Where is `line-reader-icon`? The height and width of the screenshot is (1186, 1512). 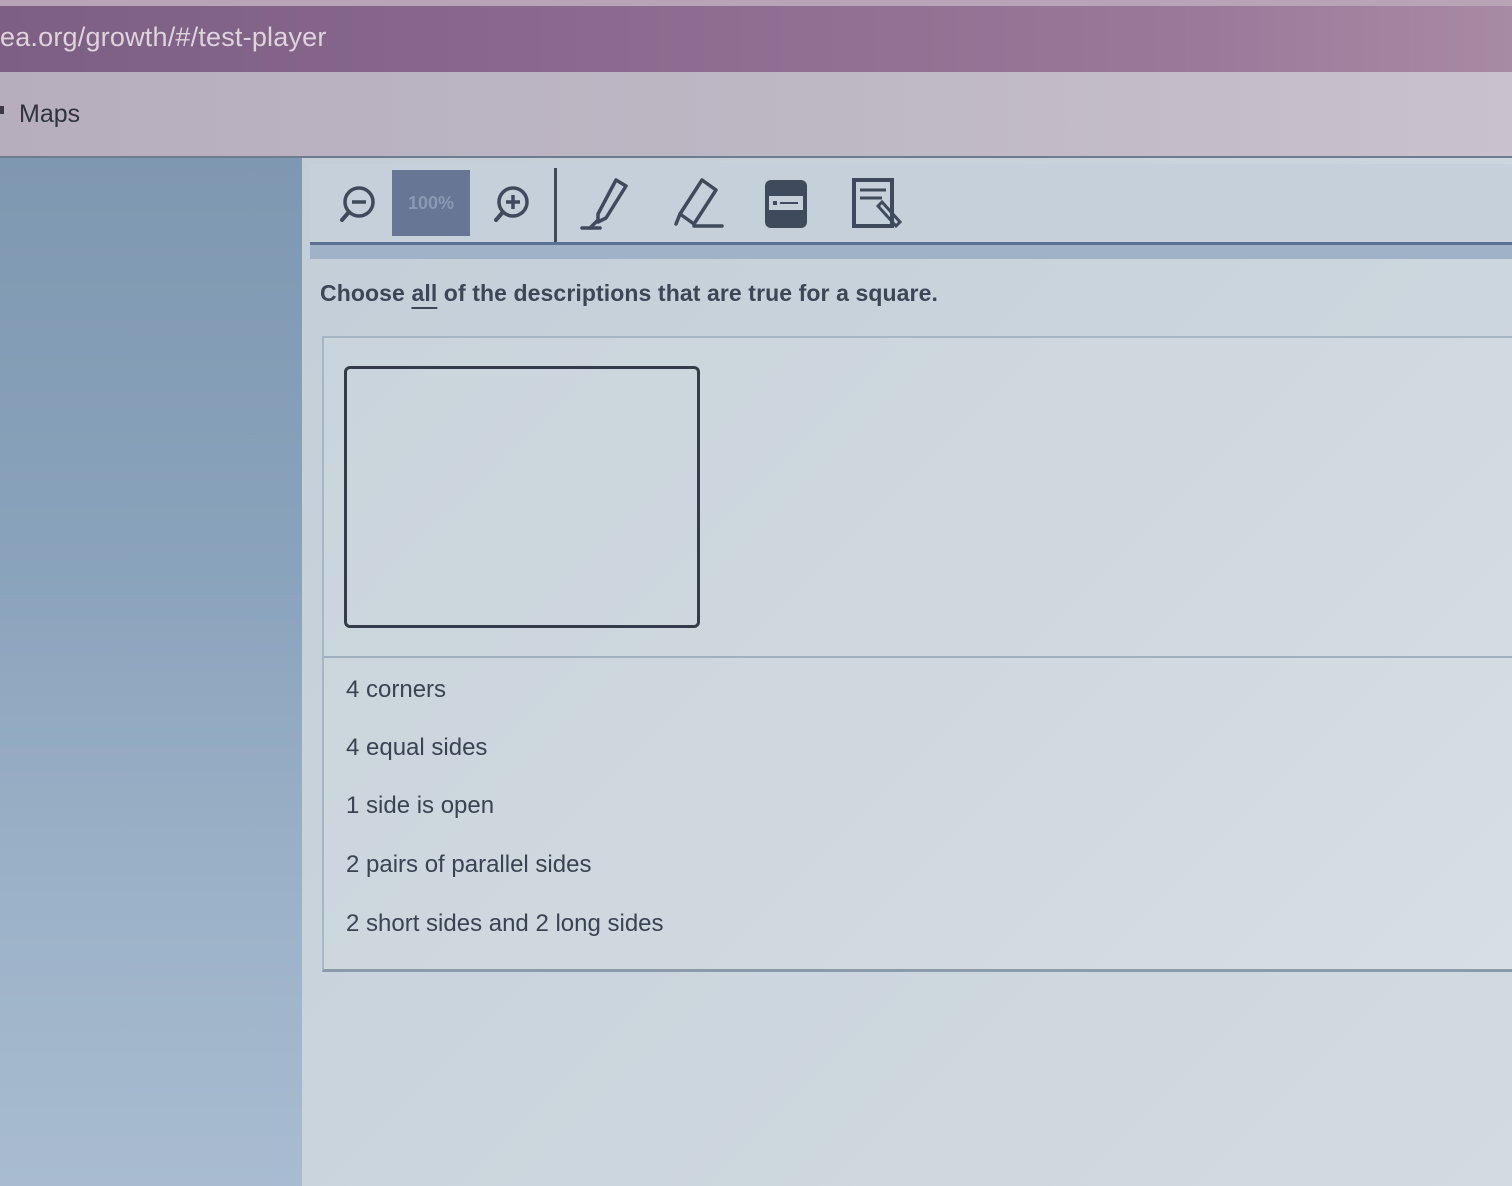 line-reader-icon is located at coordinates (786, 204).